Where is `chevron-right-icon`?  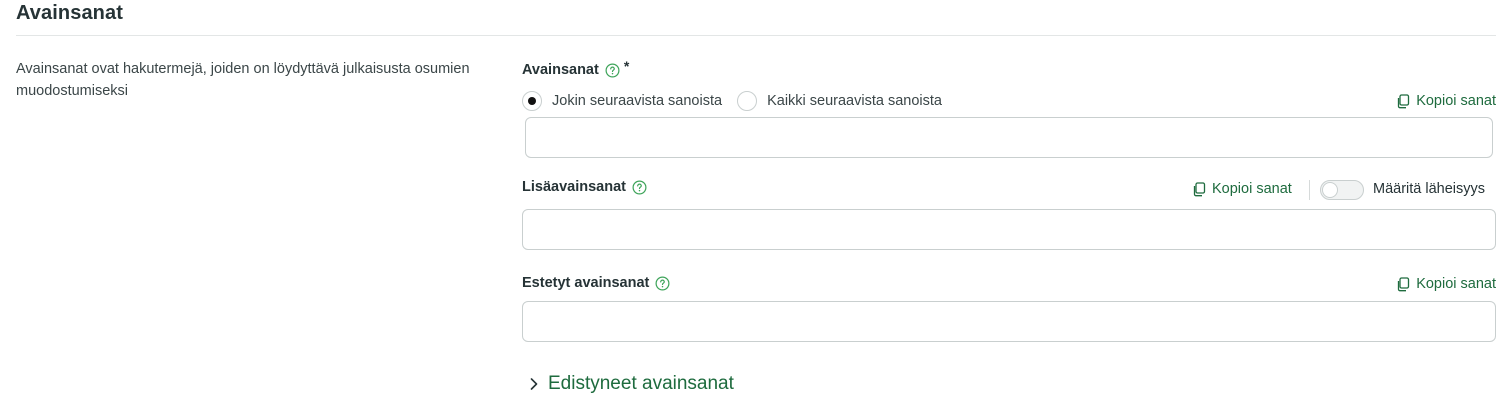 chevron-right-icon is located at coordinates (534, 384).